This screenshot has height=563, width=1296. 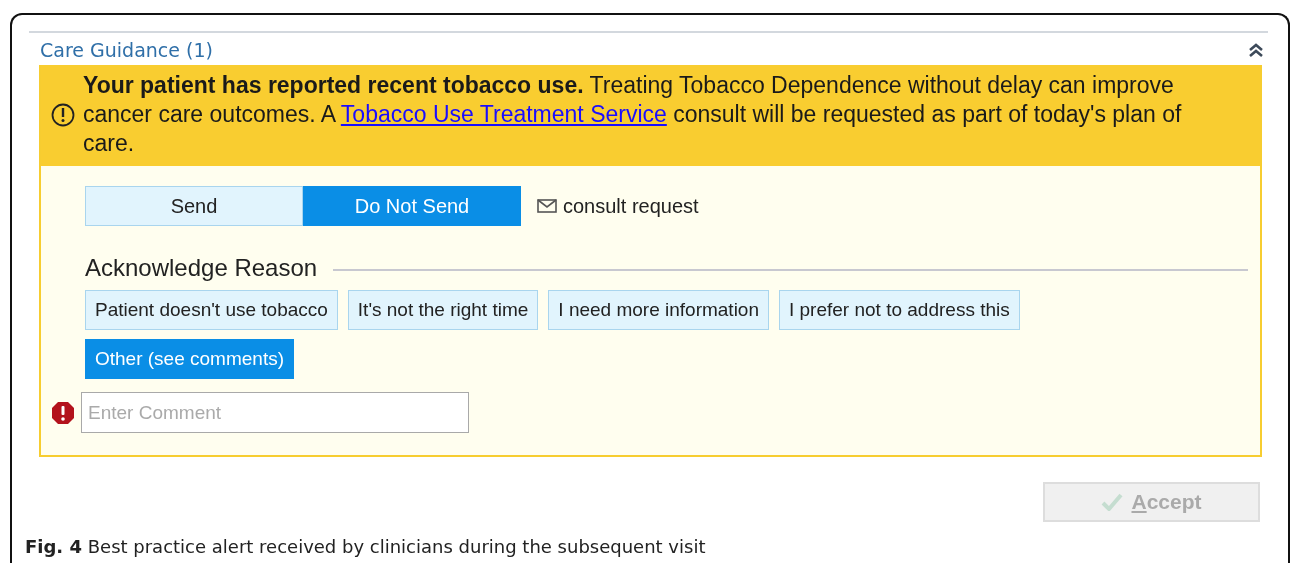 I want to click on reason-button: Patient doesn't use tobacco, so click(x=211, y=310).